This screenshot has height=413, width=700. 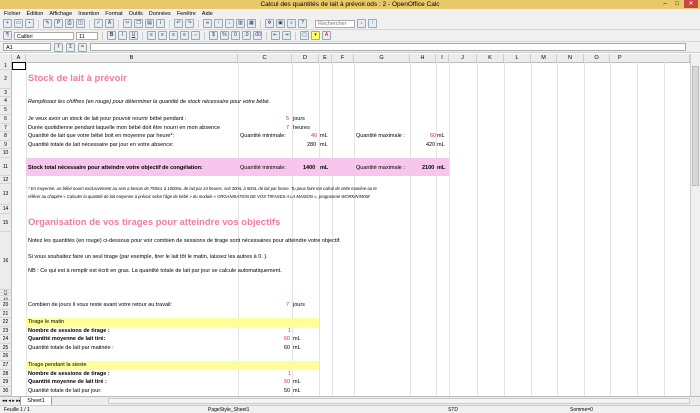 I want to click on row-header: 21, so click(x=6, y=314).